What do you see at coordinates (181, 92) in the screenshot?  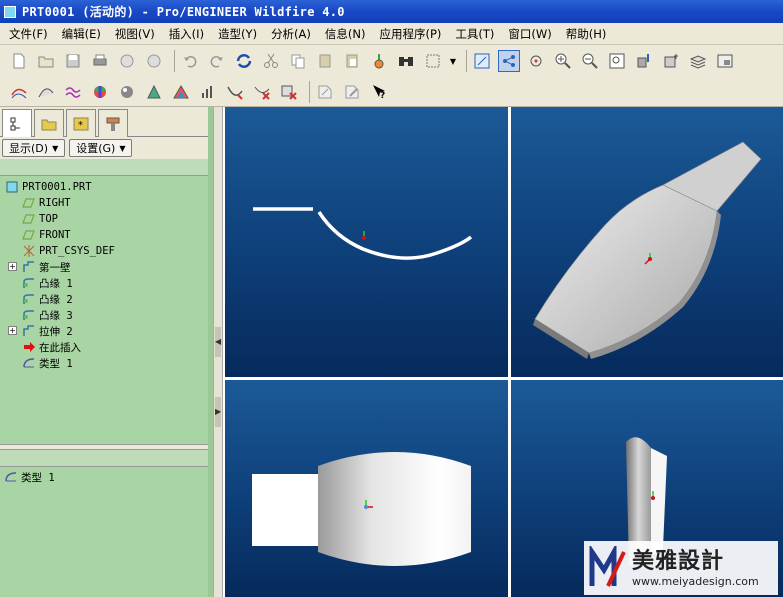 I see `gradient-surface-icon` at bounding box center [181, 92].